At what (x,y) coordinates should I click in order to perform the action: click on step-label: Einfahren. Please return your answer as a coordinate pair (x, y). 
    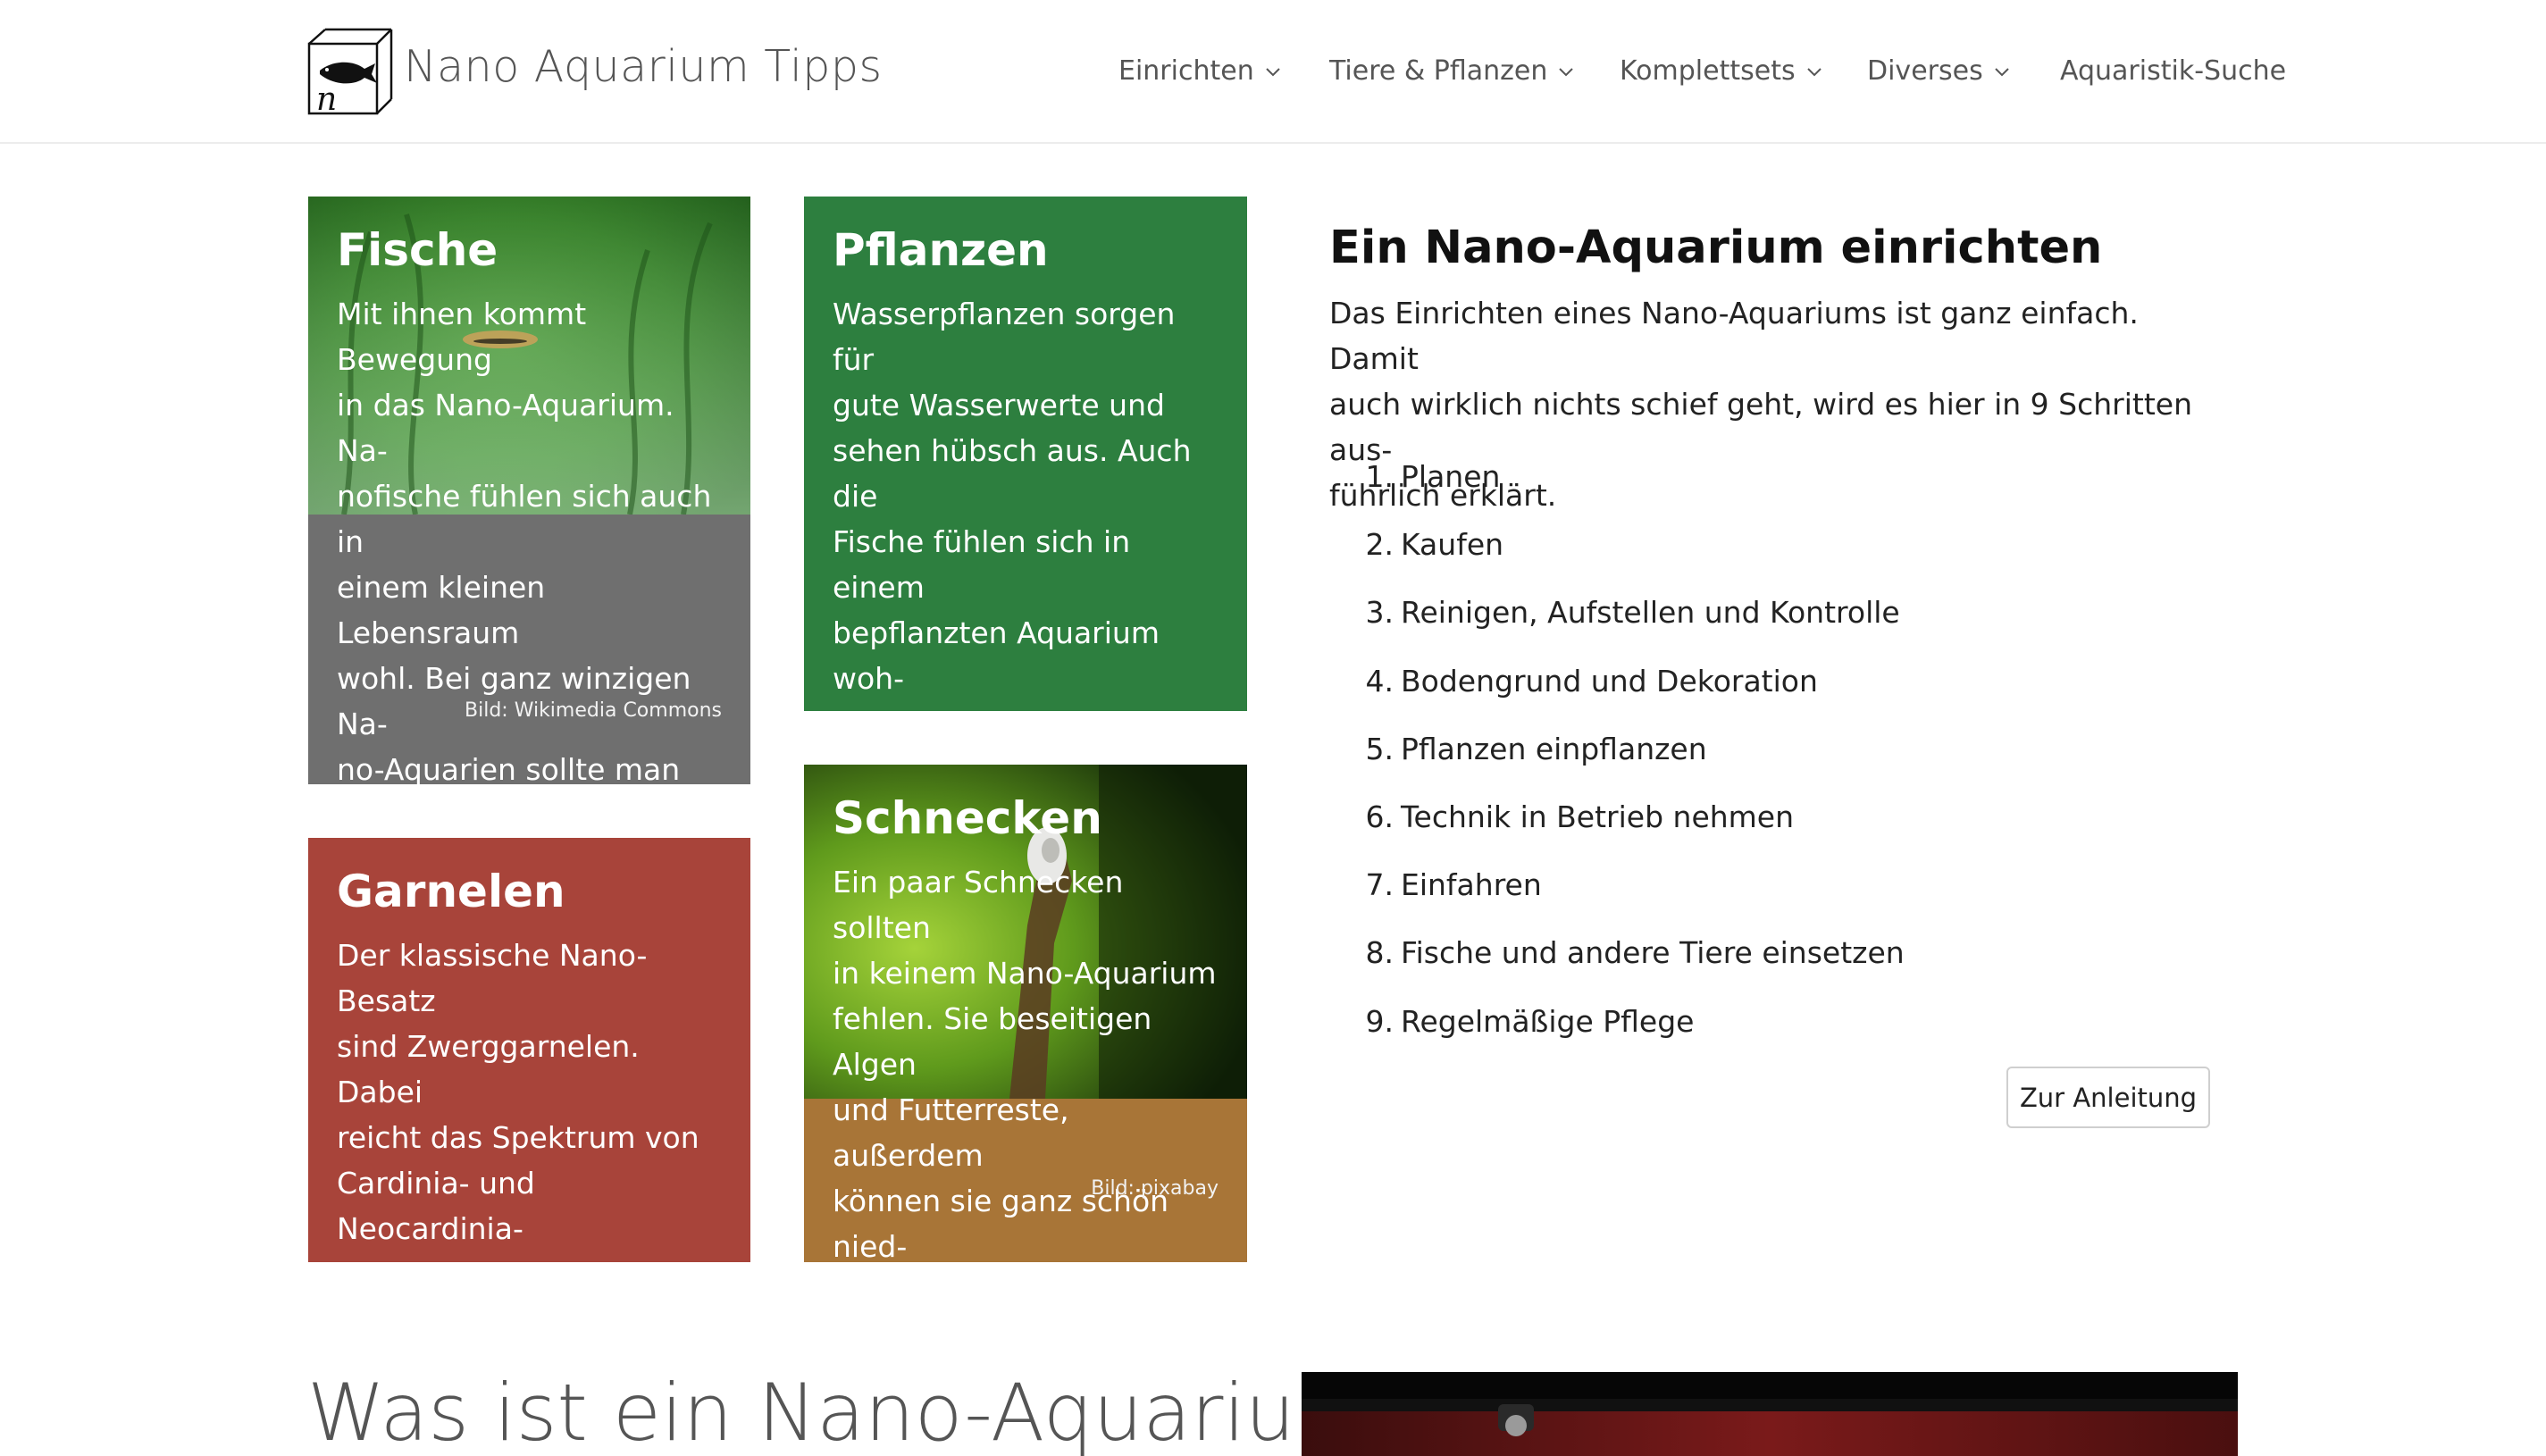
    Looking at the image, I should click on (1471, 885).